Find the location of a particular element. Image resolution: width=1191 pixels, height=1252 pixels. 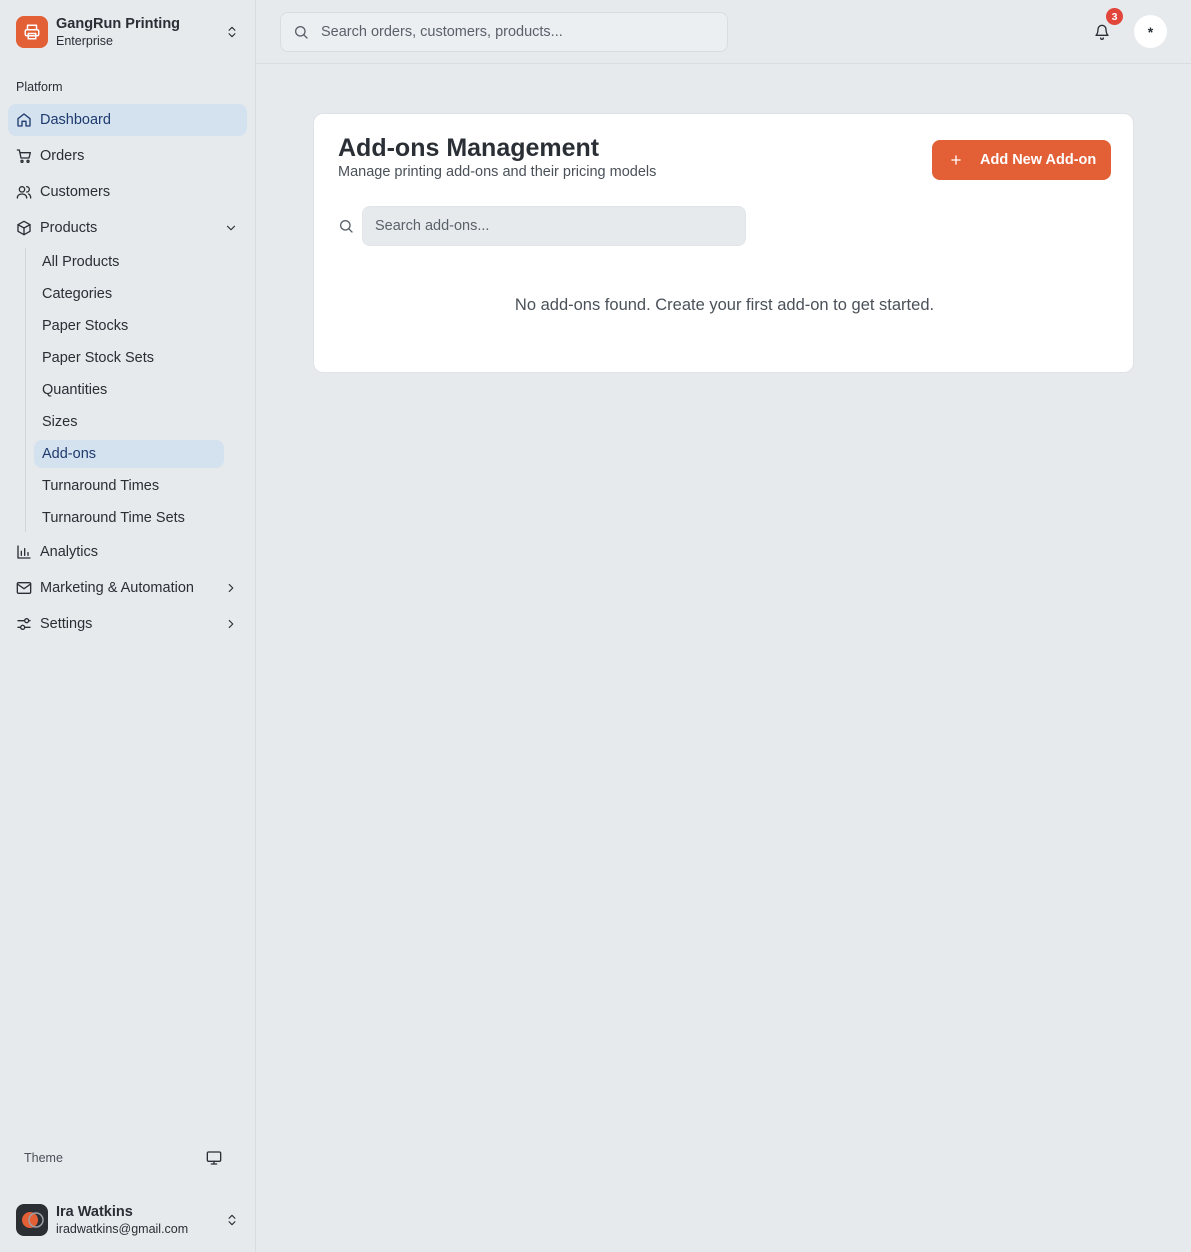

sidebar-item-label: Marketing & Automation is located at coordinates (117, 588).